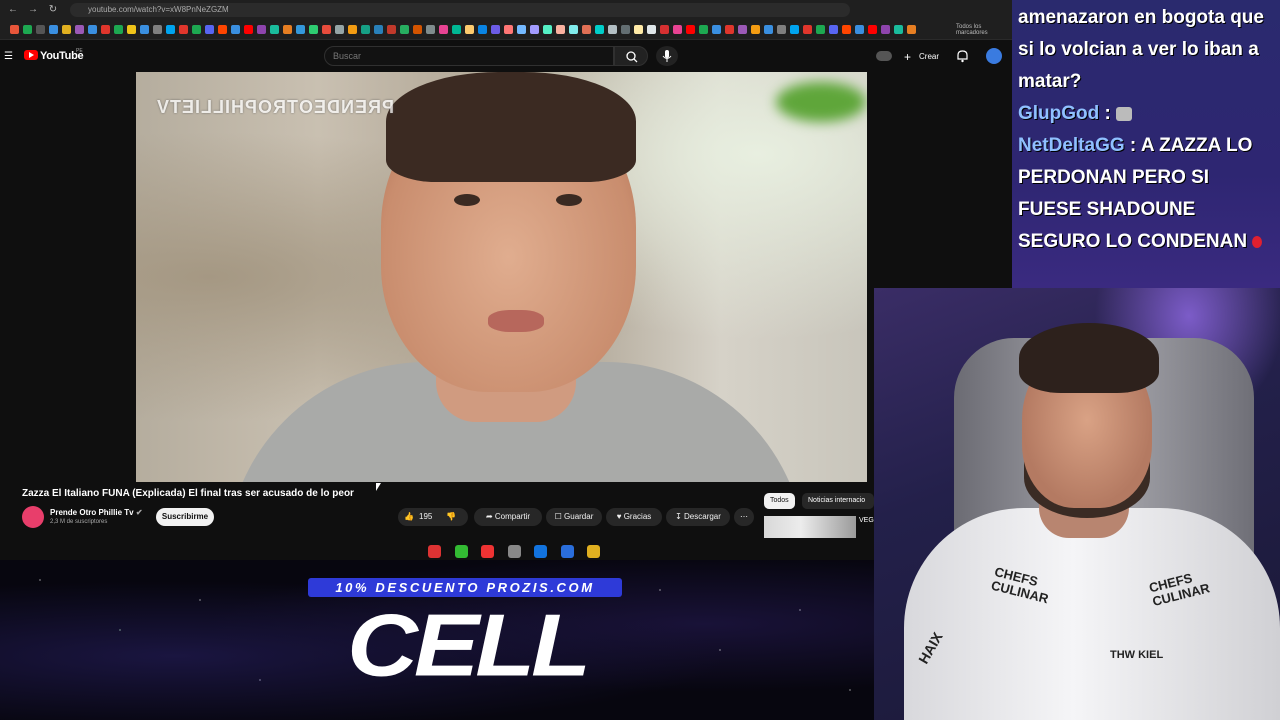  Describe the element at coordinates (929, 56) in the screenshot. I see `create-button: Crear` at that location.